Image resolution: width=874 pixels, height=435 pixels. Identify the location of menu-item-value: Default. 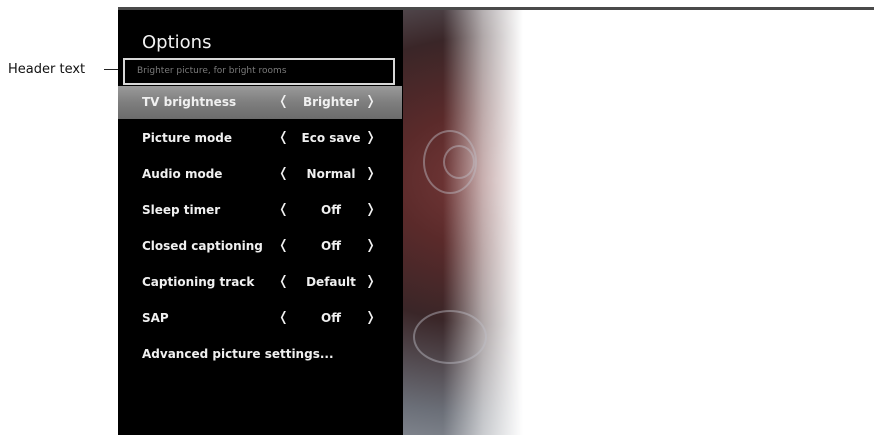
(331, 282).